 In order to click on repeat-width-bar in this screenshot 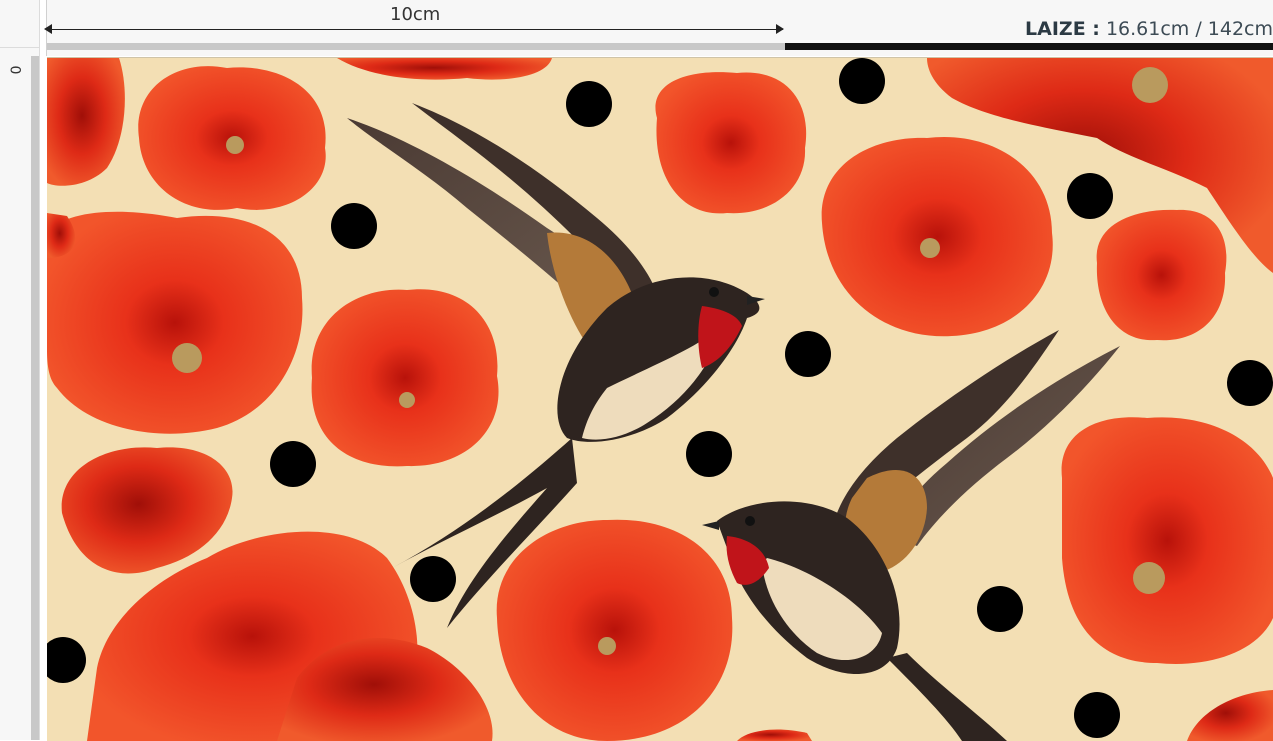, I will do `click(416, 46)`.